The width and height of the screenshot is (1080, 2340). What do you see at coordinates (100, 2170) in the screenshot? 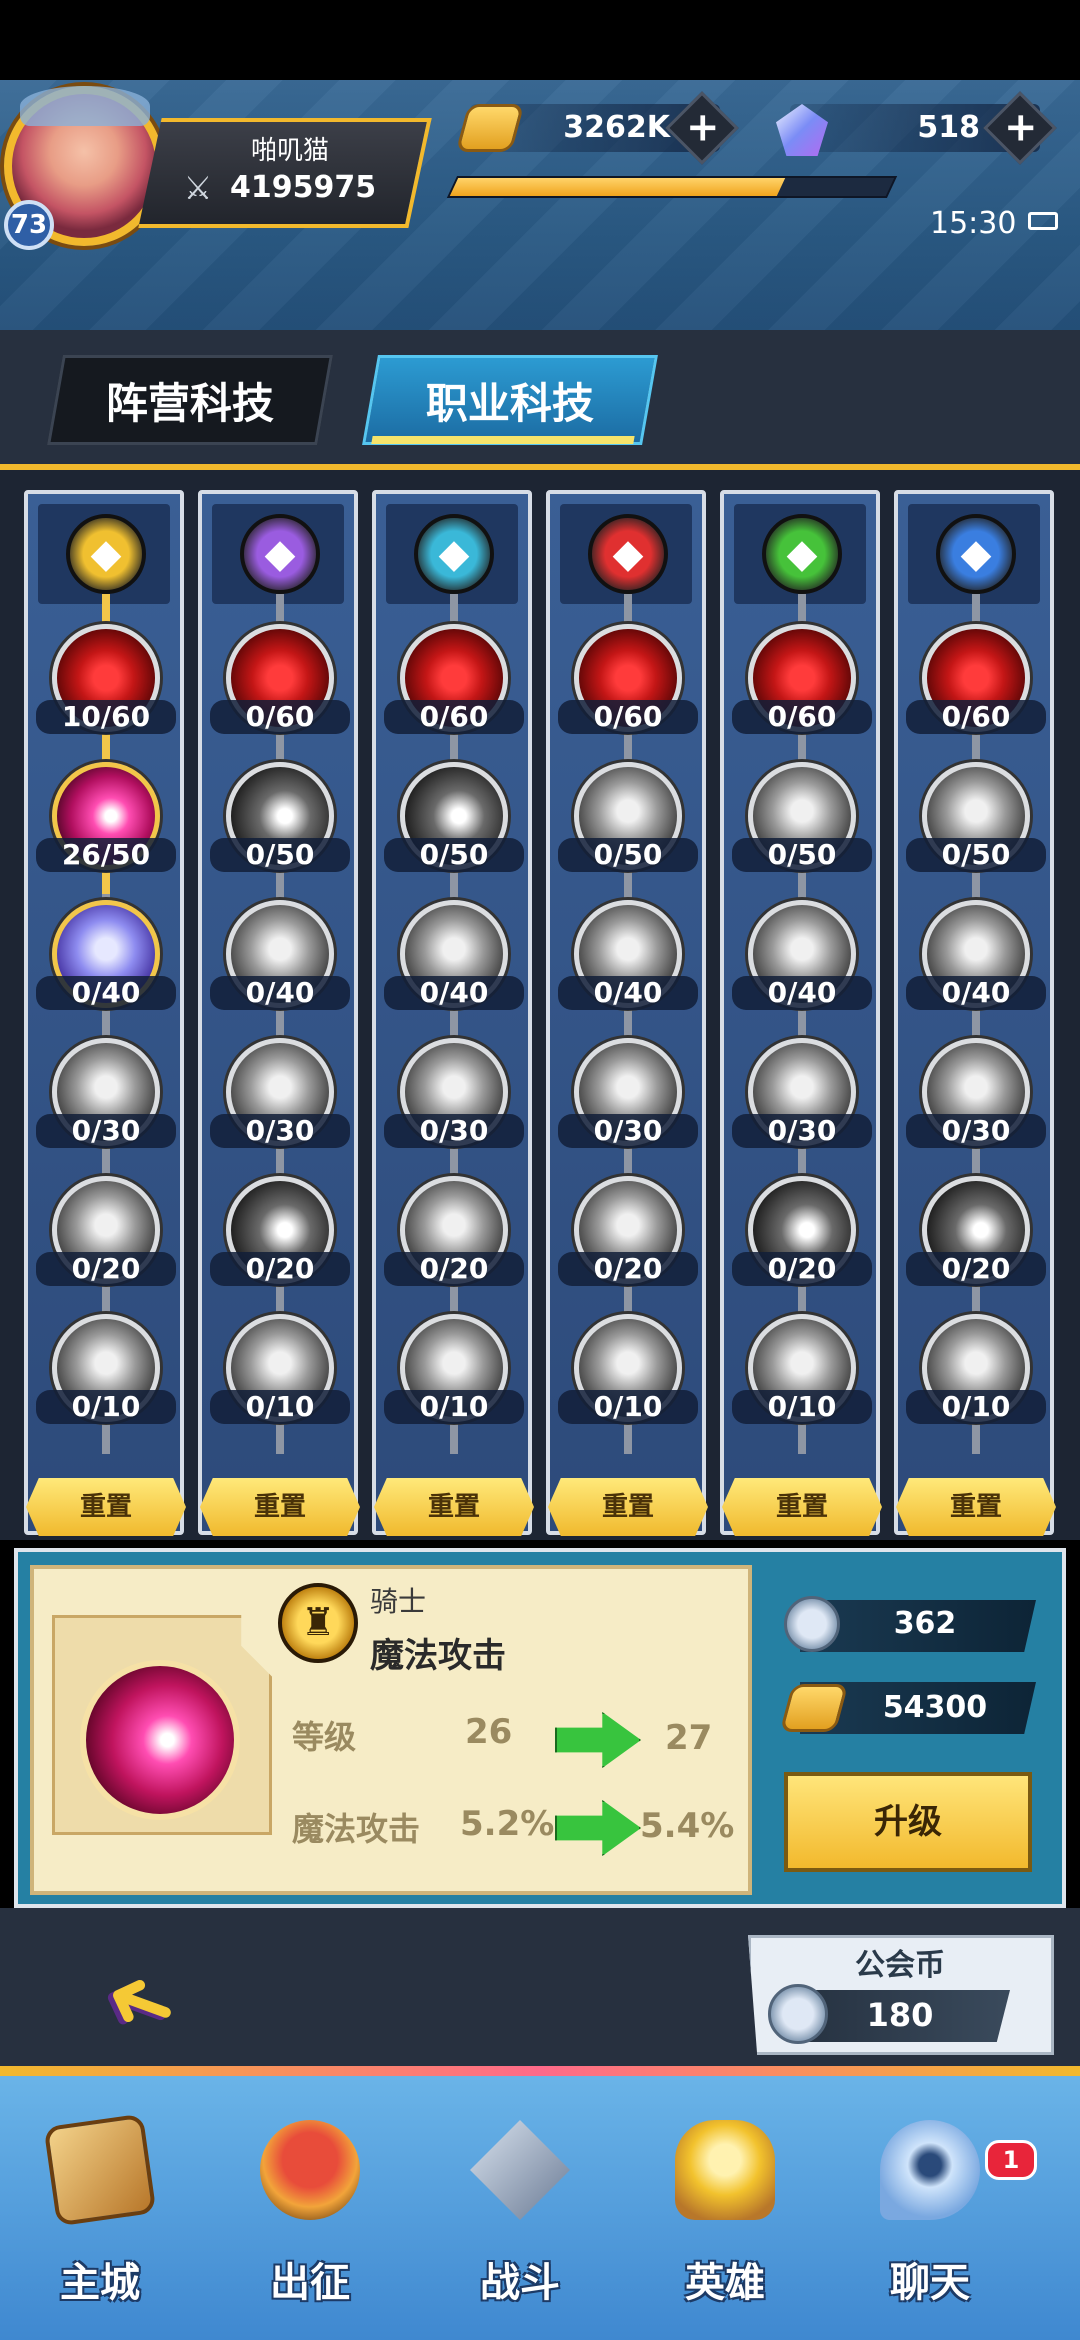
I see `castle-book-icon` at bounding box center [100, 2170].